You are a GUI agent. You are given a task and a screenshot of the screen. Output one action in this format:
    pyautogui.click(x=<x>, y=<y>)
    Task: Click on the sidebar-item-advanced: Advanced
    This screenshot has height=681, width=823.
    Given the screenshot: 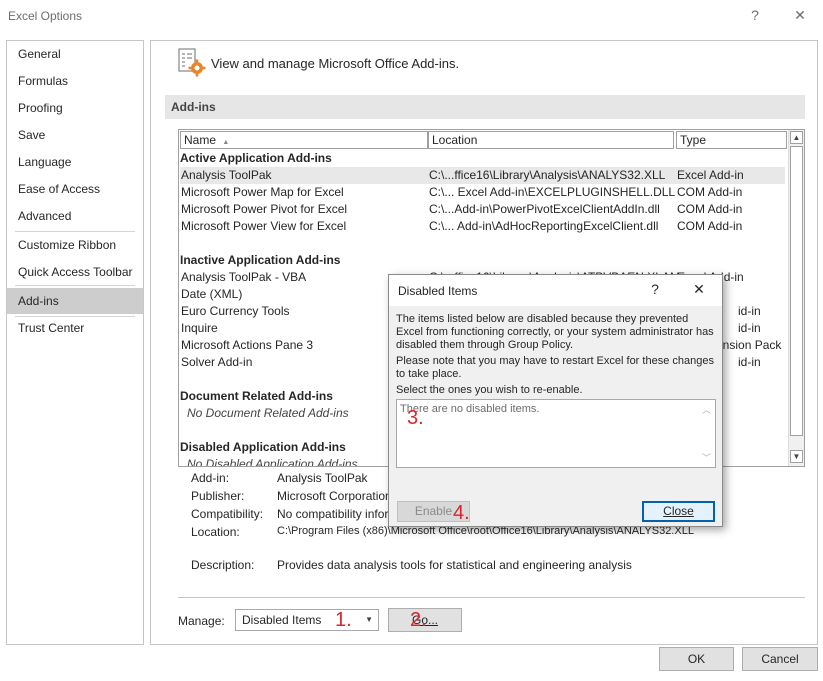 What is the action you would take?
    pyautogui.click(x=75, y=216)
    